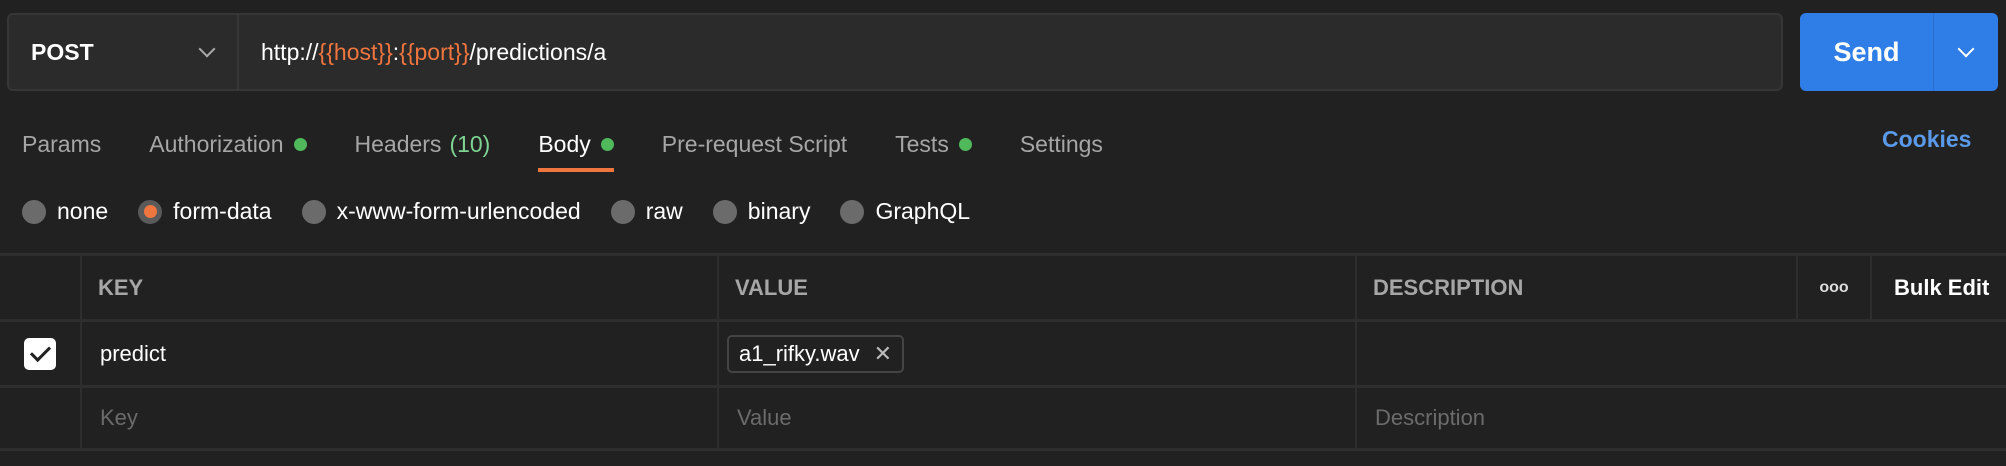 This screenshot has width=2006, height=466. Describe the element at coordinates (922, 143) in the screenshot. I see `tab-label: Tests` at that location.